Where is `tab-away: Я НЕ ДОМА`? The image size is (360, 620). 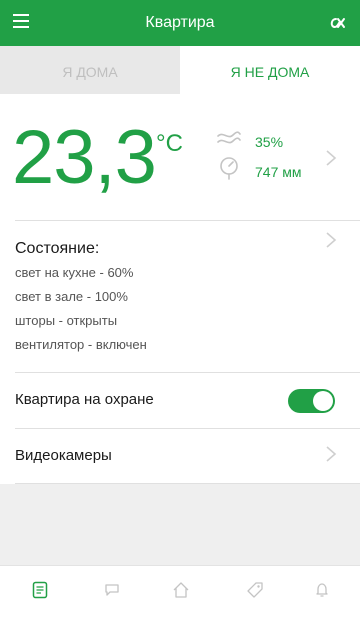 tab-away: Я НЕ ДОМА is located at coordinates (270, 70).